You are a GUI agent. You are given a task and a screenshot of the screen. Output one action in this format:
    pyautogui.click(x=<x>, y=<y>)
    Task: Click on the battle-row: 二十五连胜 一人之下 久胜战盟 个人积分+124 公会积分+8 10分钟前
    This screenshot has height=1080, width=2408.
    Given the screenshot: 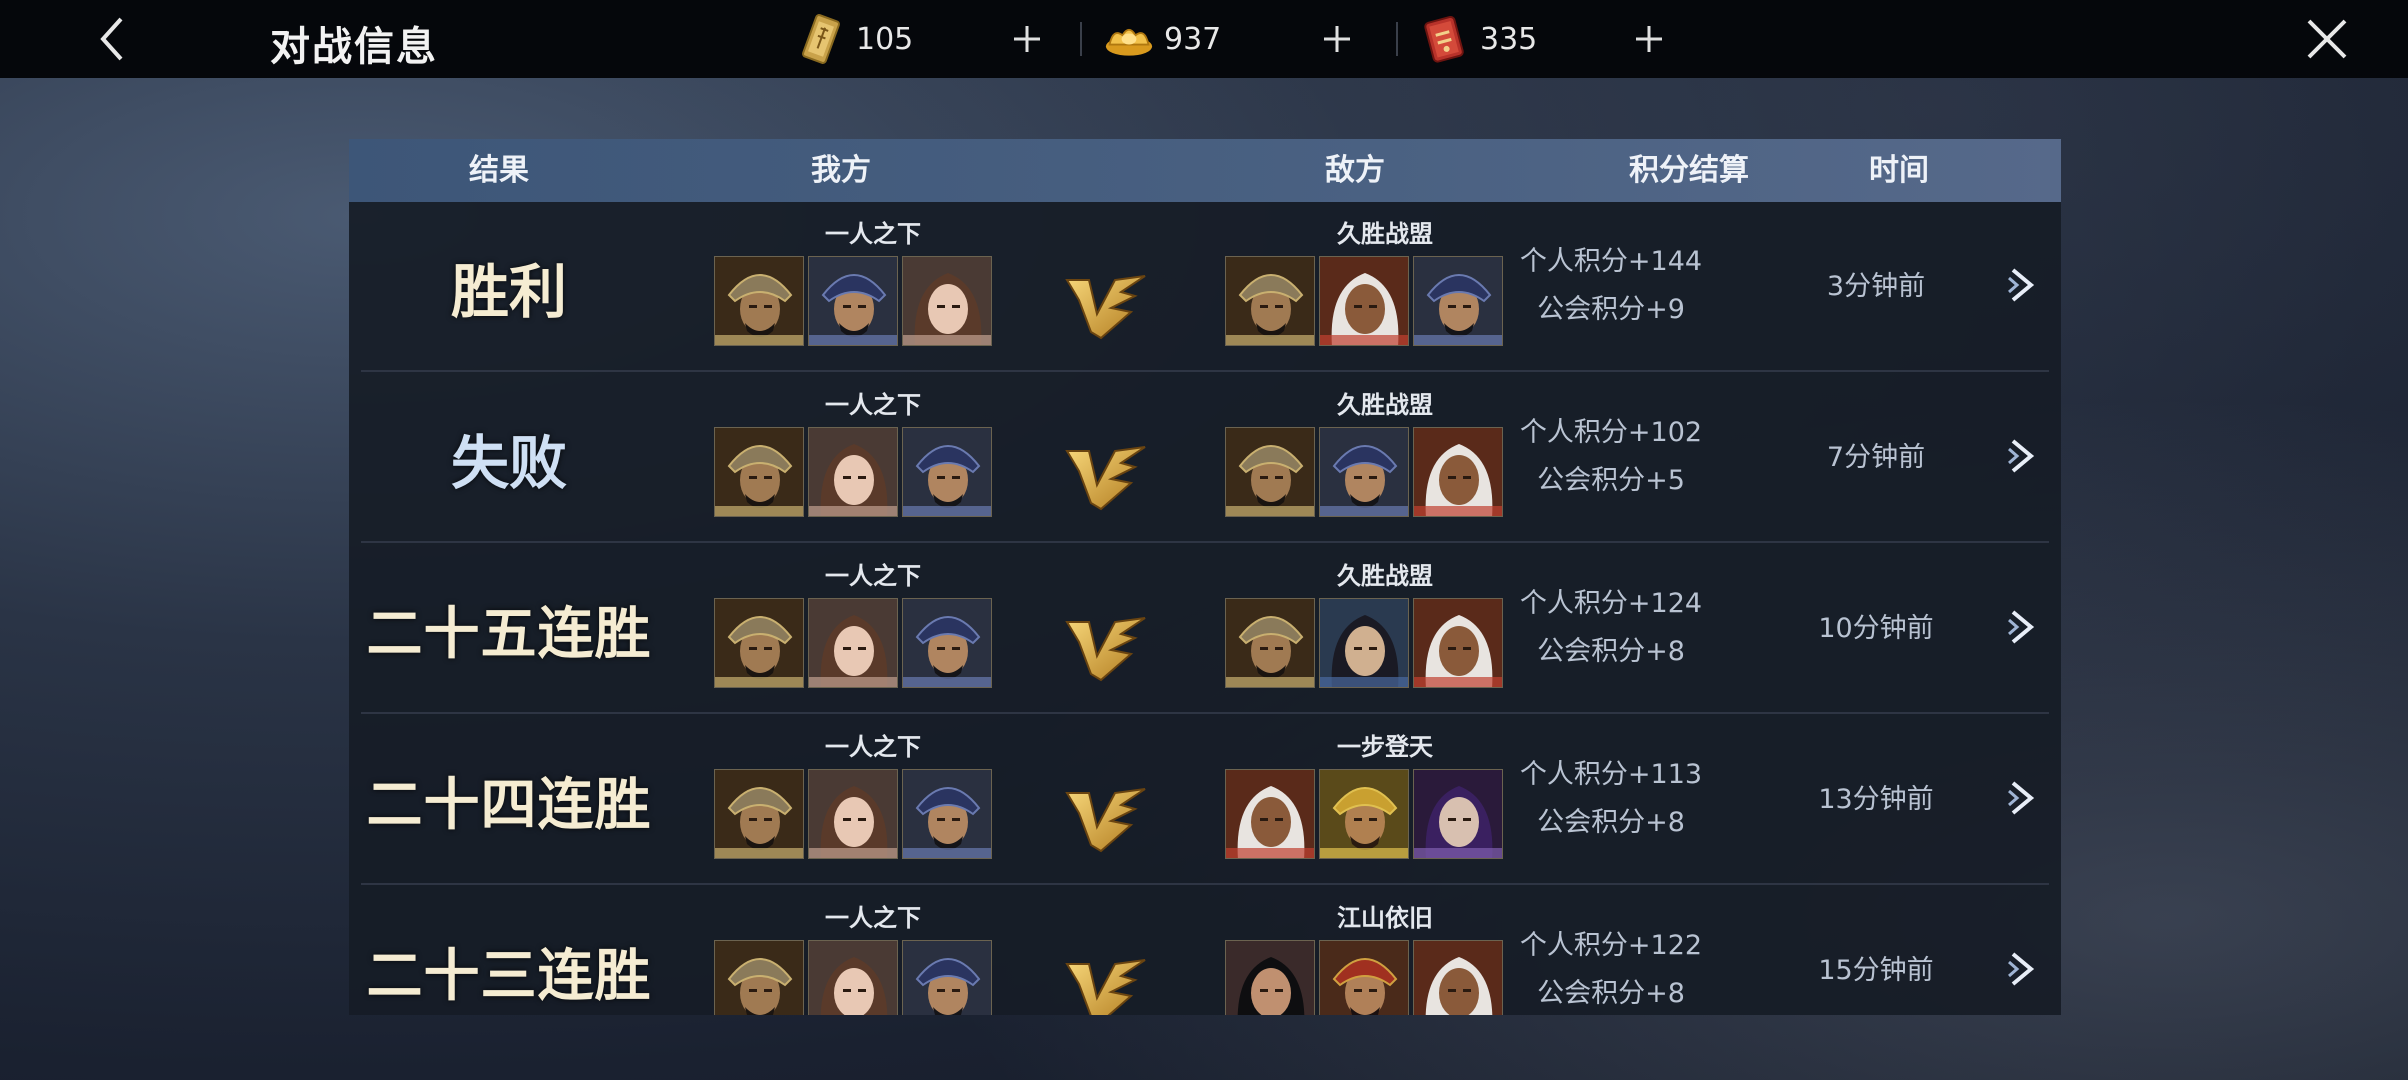 What is the action you would take?
    pyautogui.click(x=1205, y=629)
    